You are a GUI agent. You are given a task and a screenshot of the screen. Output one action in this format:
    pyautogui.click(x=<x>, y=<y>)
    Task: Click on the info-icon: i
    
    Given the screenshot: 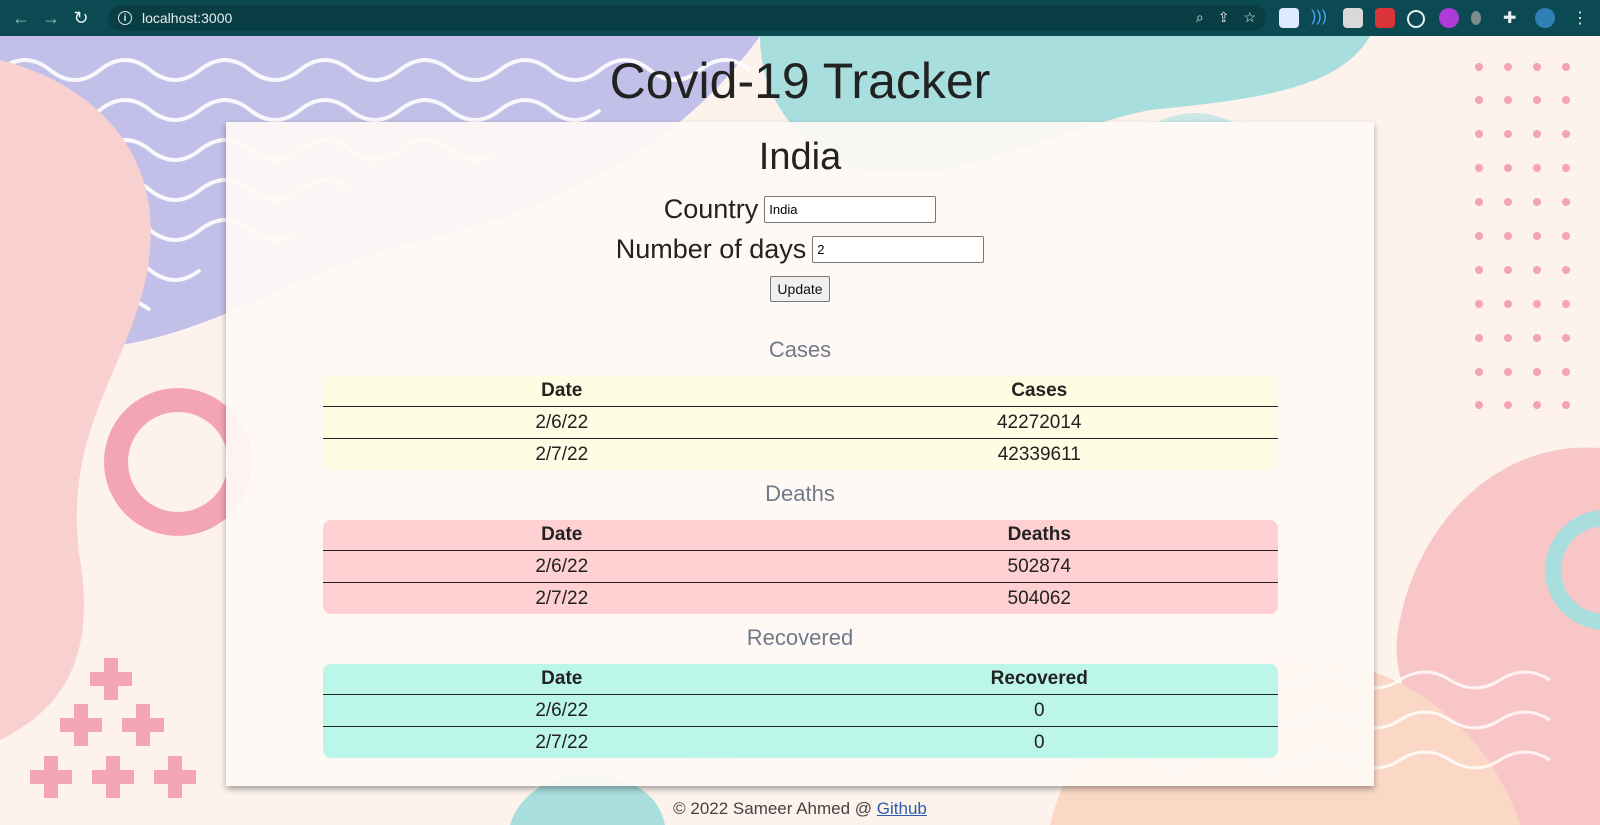 What is the action you would take?
    pyautogui.click(x=125, y=18)
    